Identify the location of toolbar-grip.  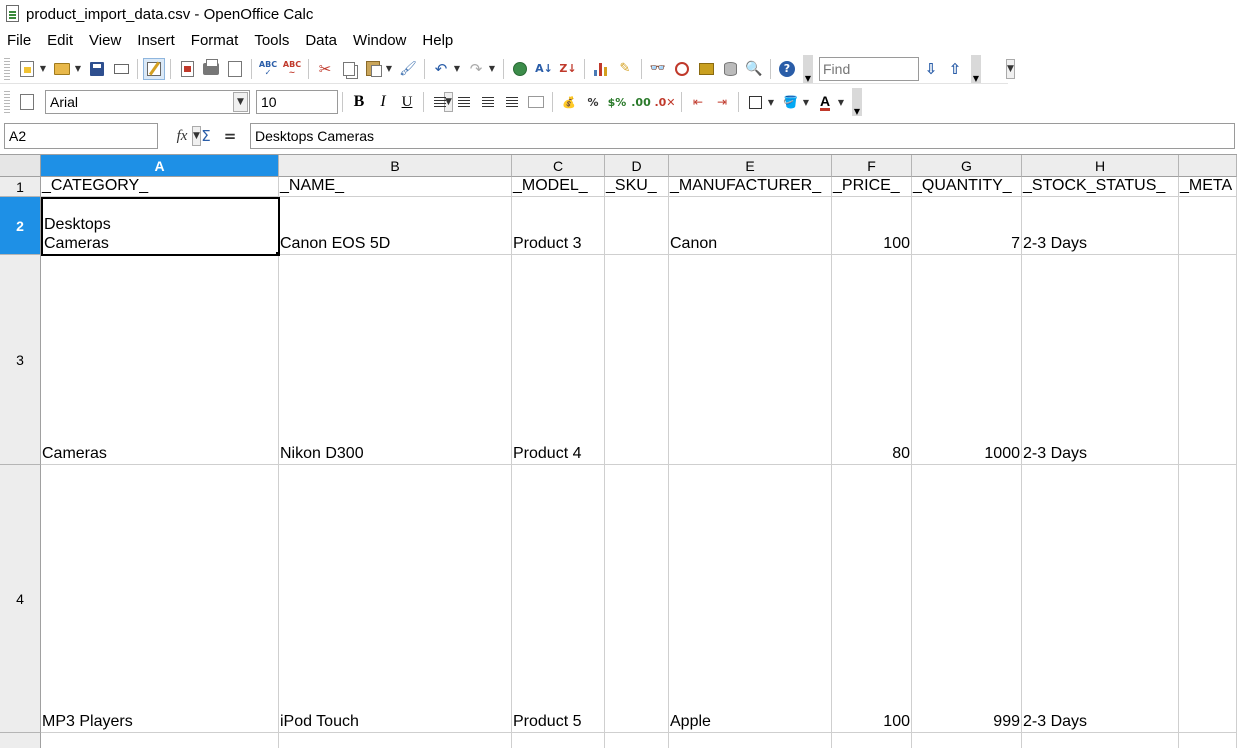
(7, 102).